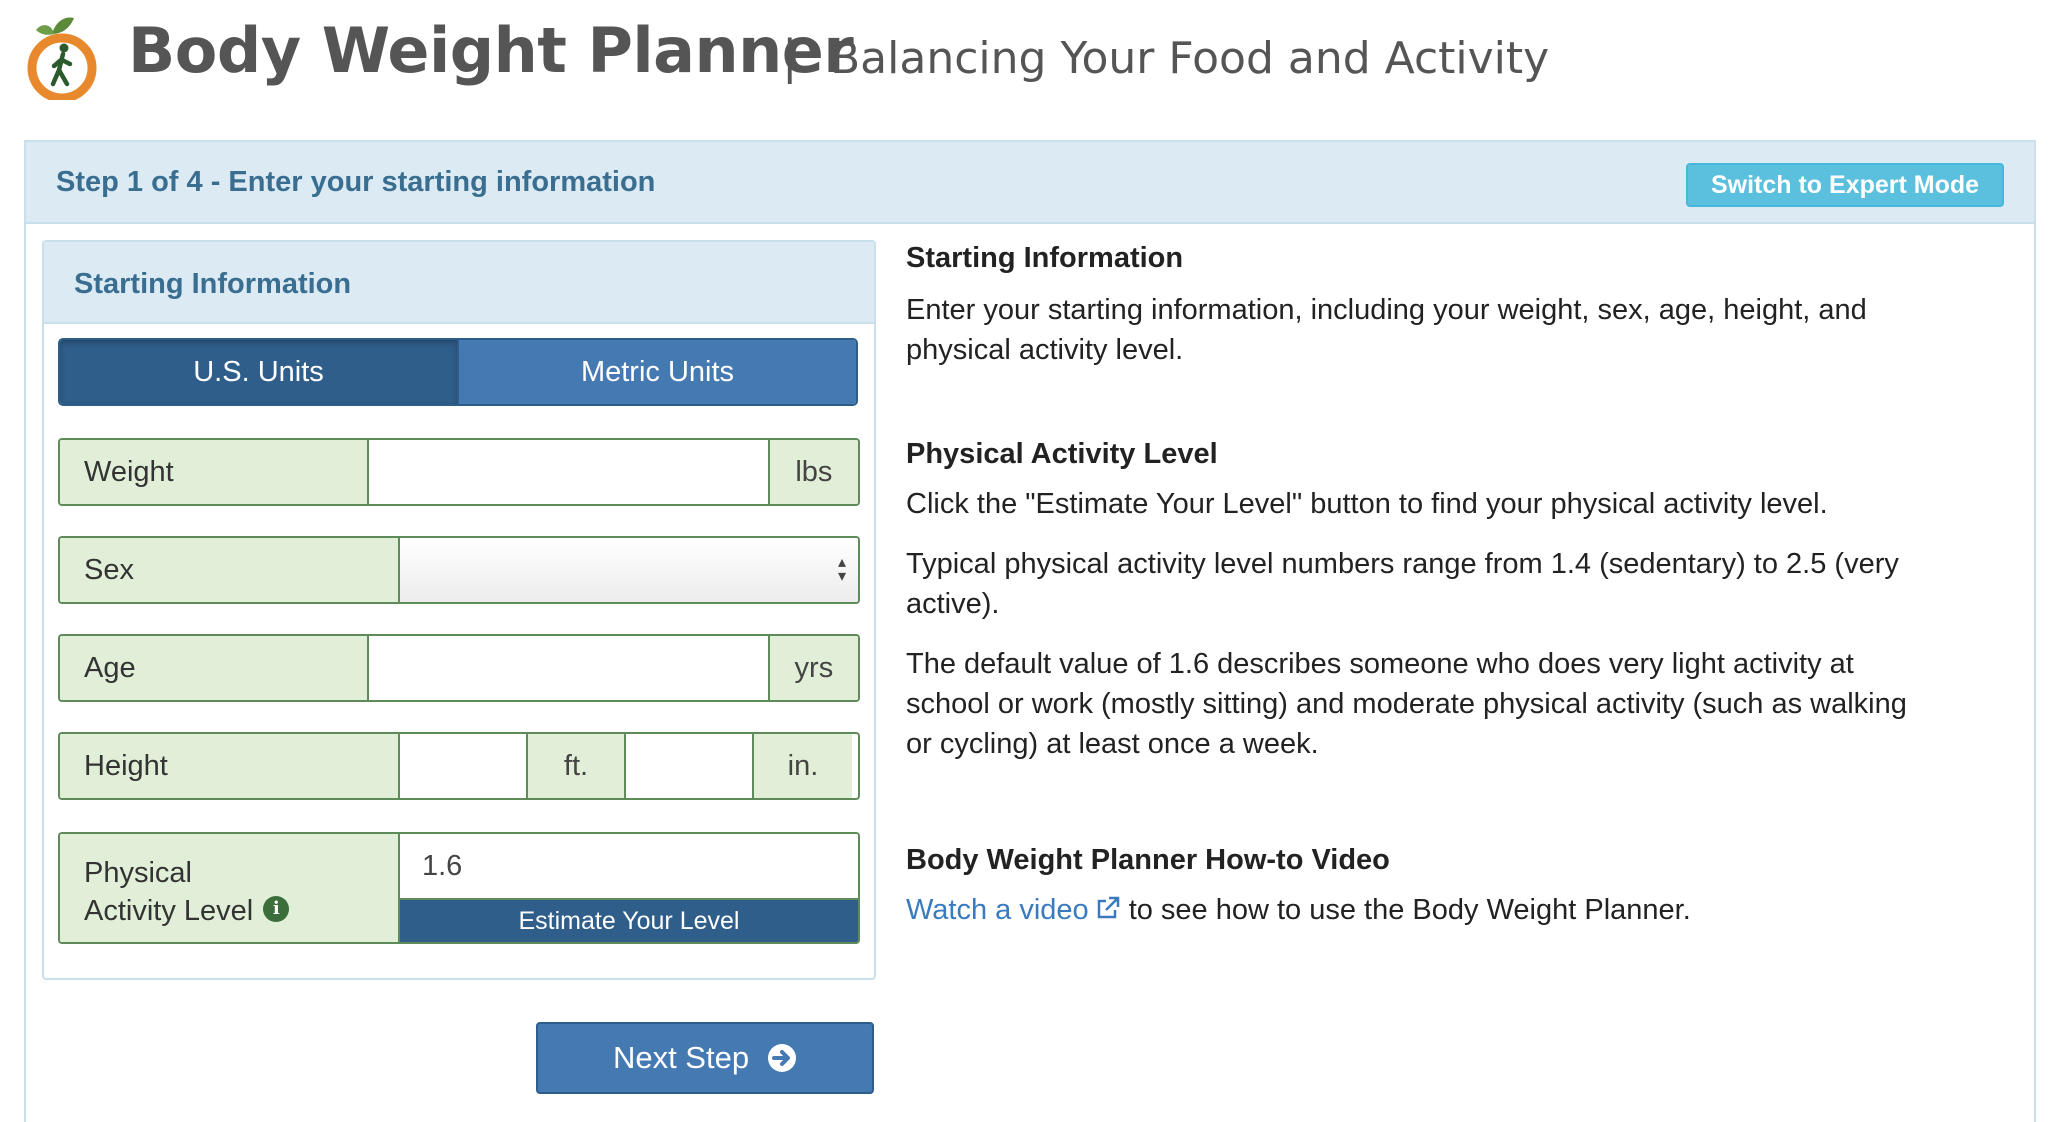 The width and height of the screenshot is (2056, 1122). Describe the element at coordinates (169, 911) in the screenshot. I see `activity-label-line2: Activity Level` at that location.